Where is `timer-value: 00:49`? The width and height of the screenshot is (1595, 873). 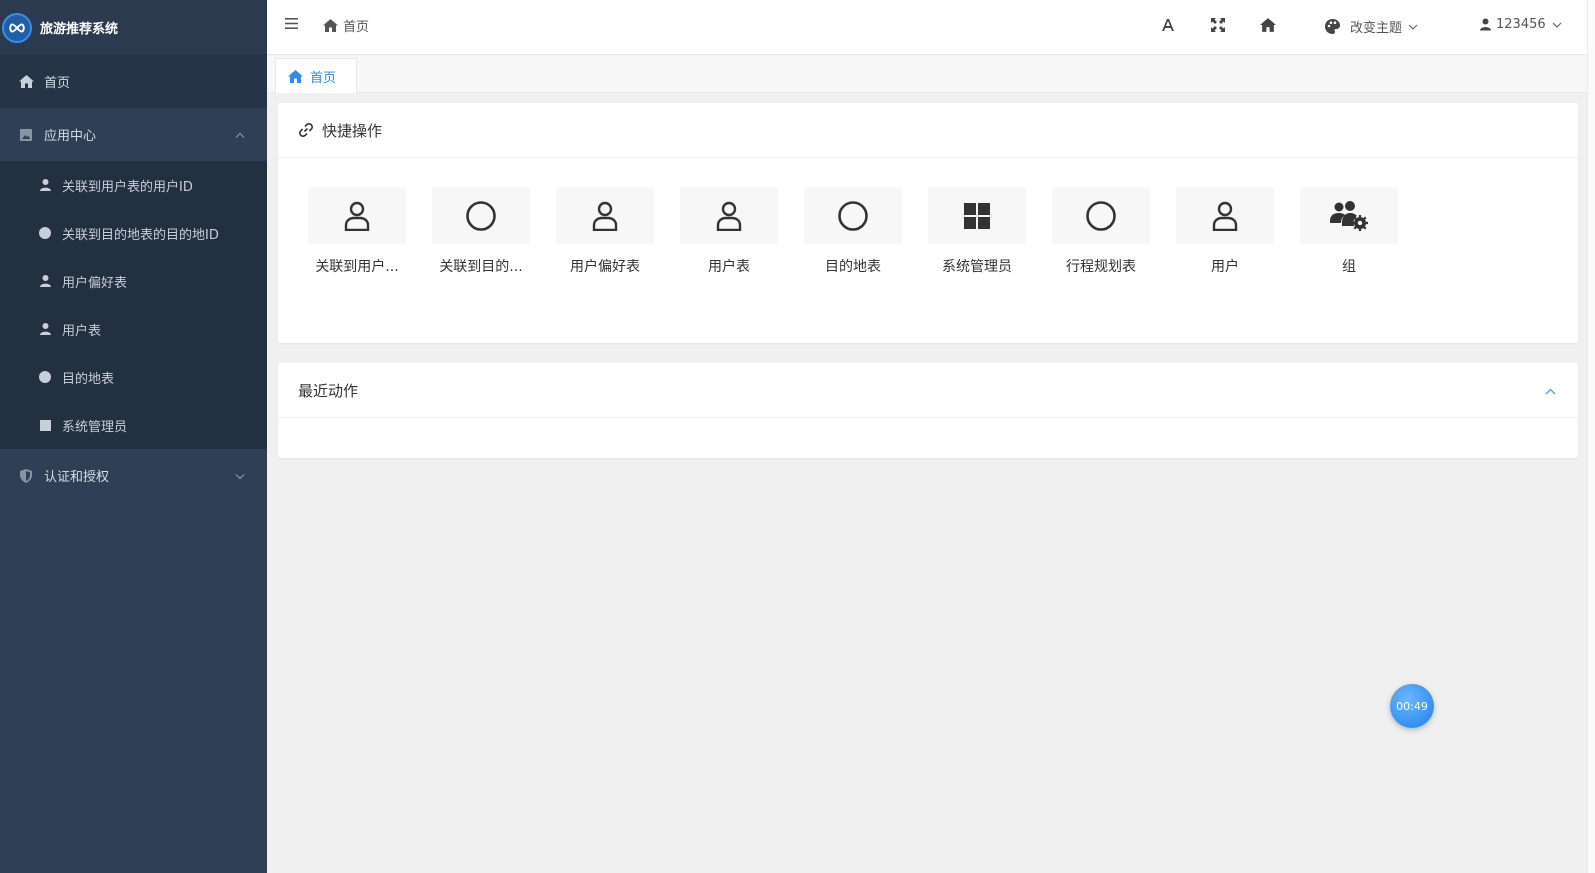
timer-value: 00:49 is located at coordinates (1412, 706).